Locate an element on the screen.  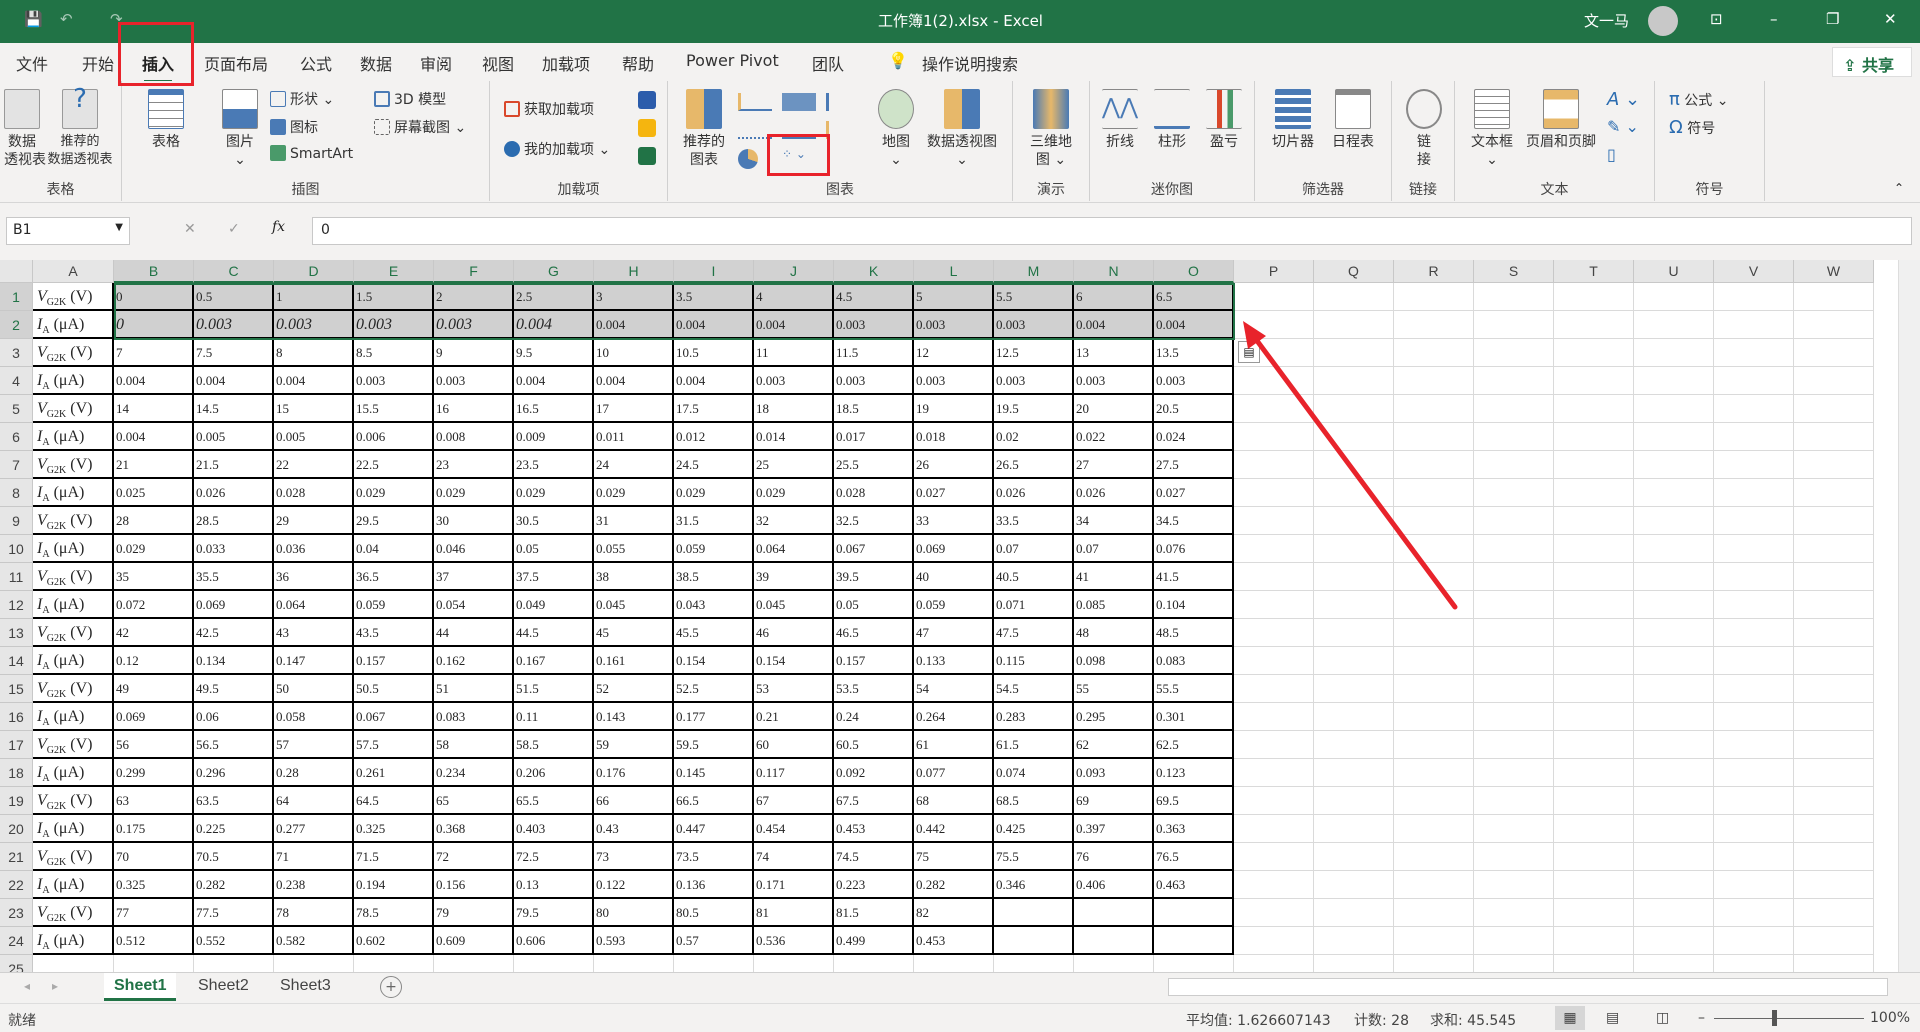
cell-W5 is located at coordinates (1834, 409).